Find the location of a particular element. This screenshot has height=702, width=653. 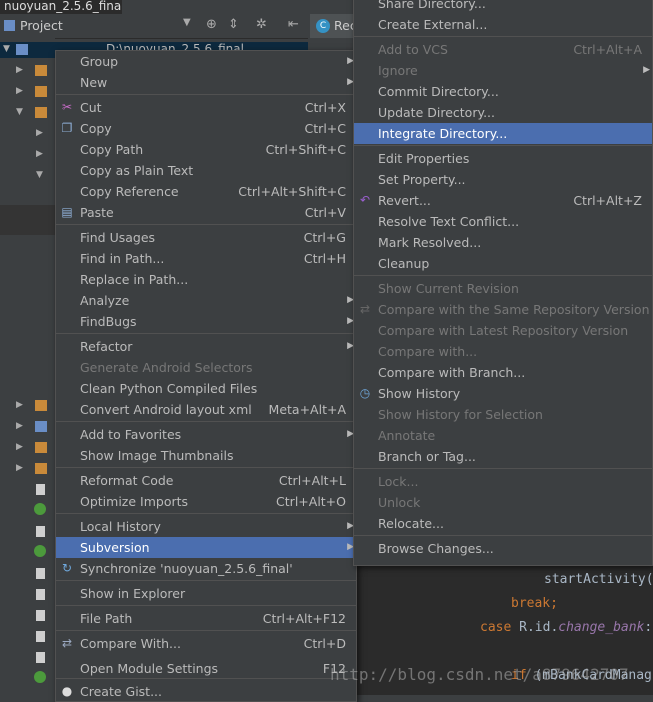

menu-item-find-usages: Find Usages Ctrl+G is located at coordinates (206, 237).